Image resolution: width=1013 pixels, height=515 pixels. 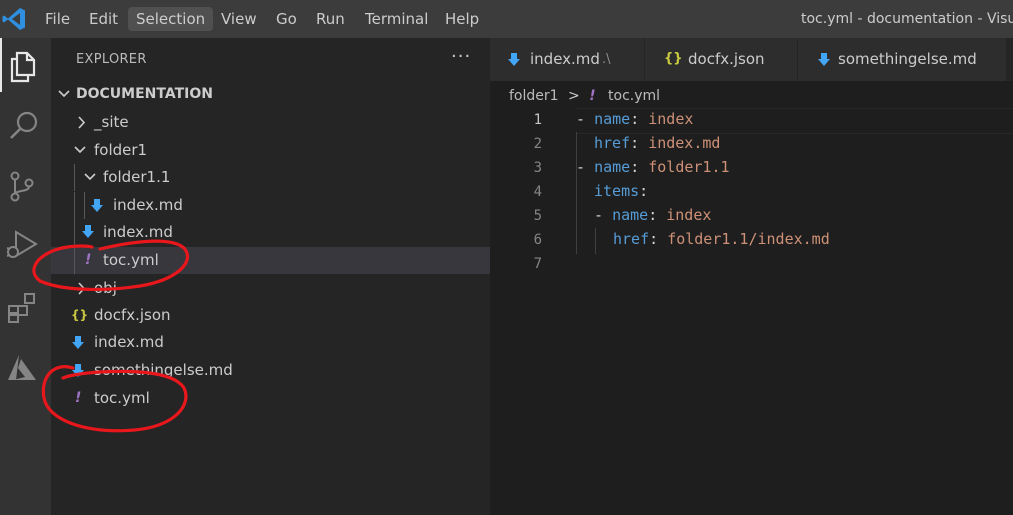 What do you see at coordinates (13, 19) in the screenshot?
I see `vscode-logo-icon` at bounding box center [13, 19].